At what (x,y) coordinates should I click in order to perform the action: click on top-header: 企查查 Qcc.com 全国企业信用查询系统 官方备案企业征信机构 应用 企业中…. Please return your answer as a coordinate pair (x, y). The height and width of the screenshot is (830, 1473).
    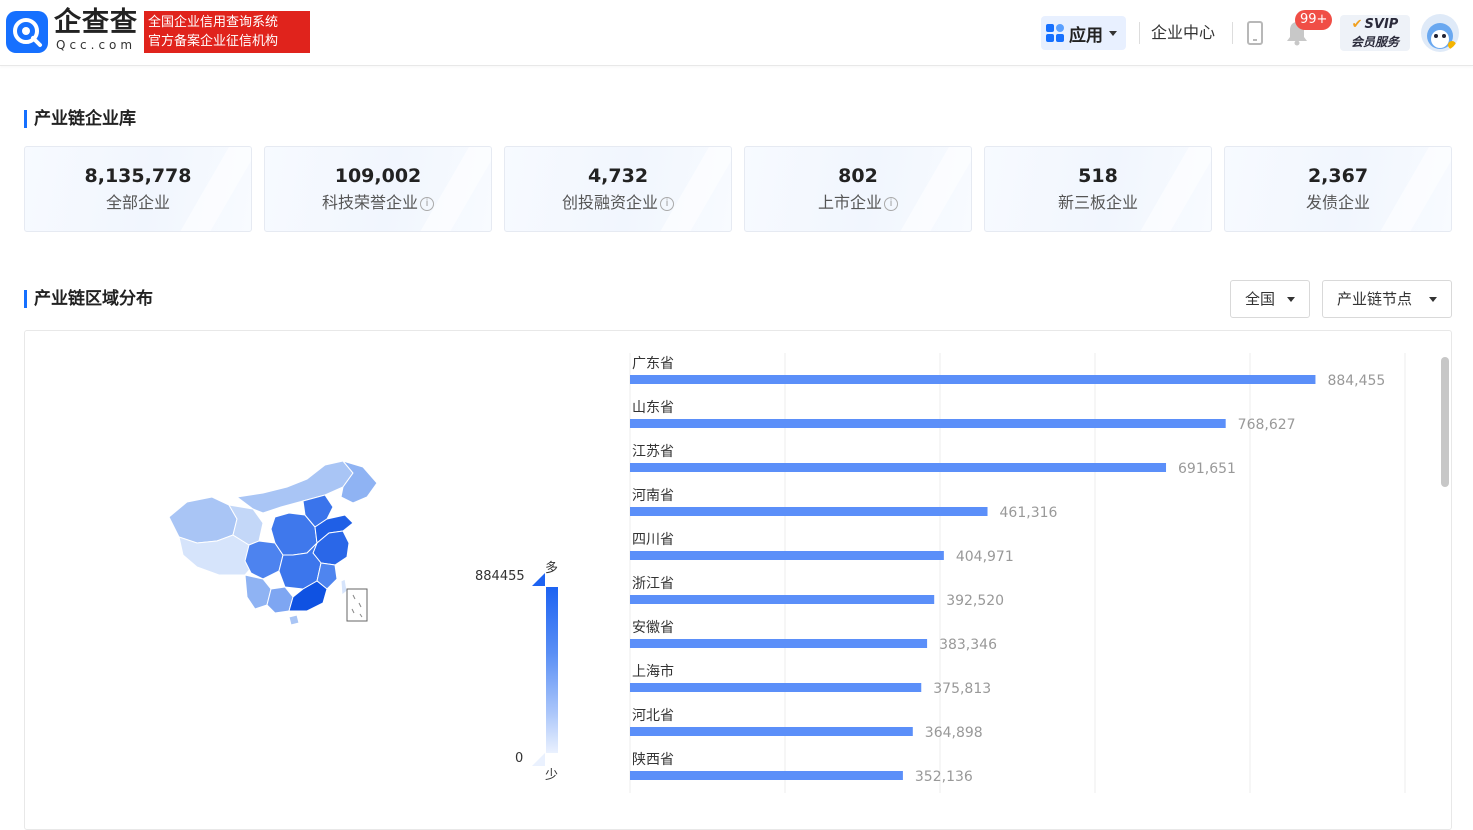
    Looking at the image, I should click on (736, 33).